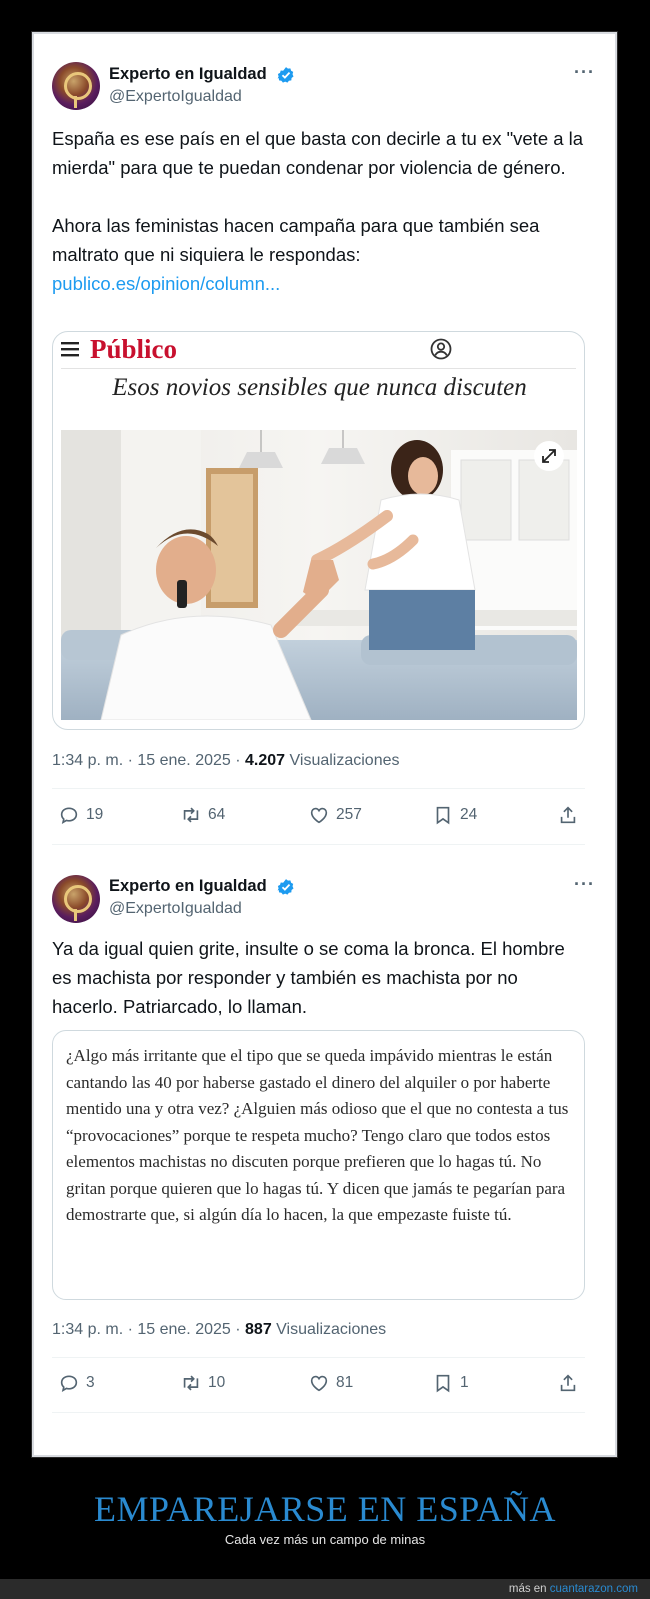  What do you see at coordinates (594, 1589) in the screenshot?
I see `site-link: cuantarazon.com` at bounding box center [594, 1589].